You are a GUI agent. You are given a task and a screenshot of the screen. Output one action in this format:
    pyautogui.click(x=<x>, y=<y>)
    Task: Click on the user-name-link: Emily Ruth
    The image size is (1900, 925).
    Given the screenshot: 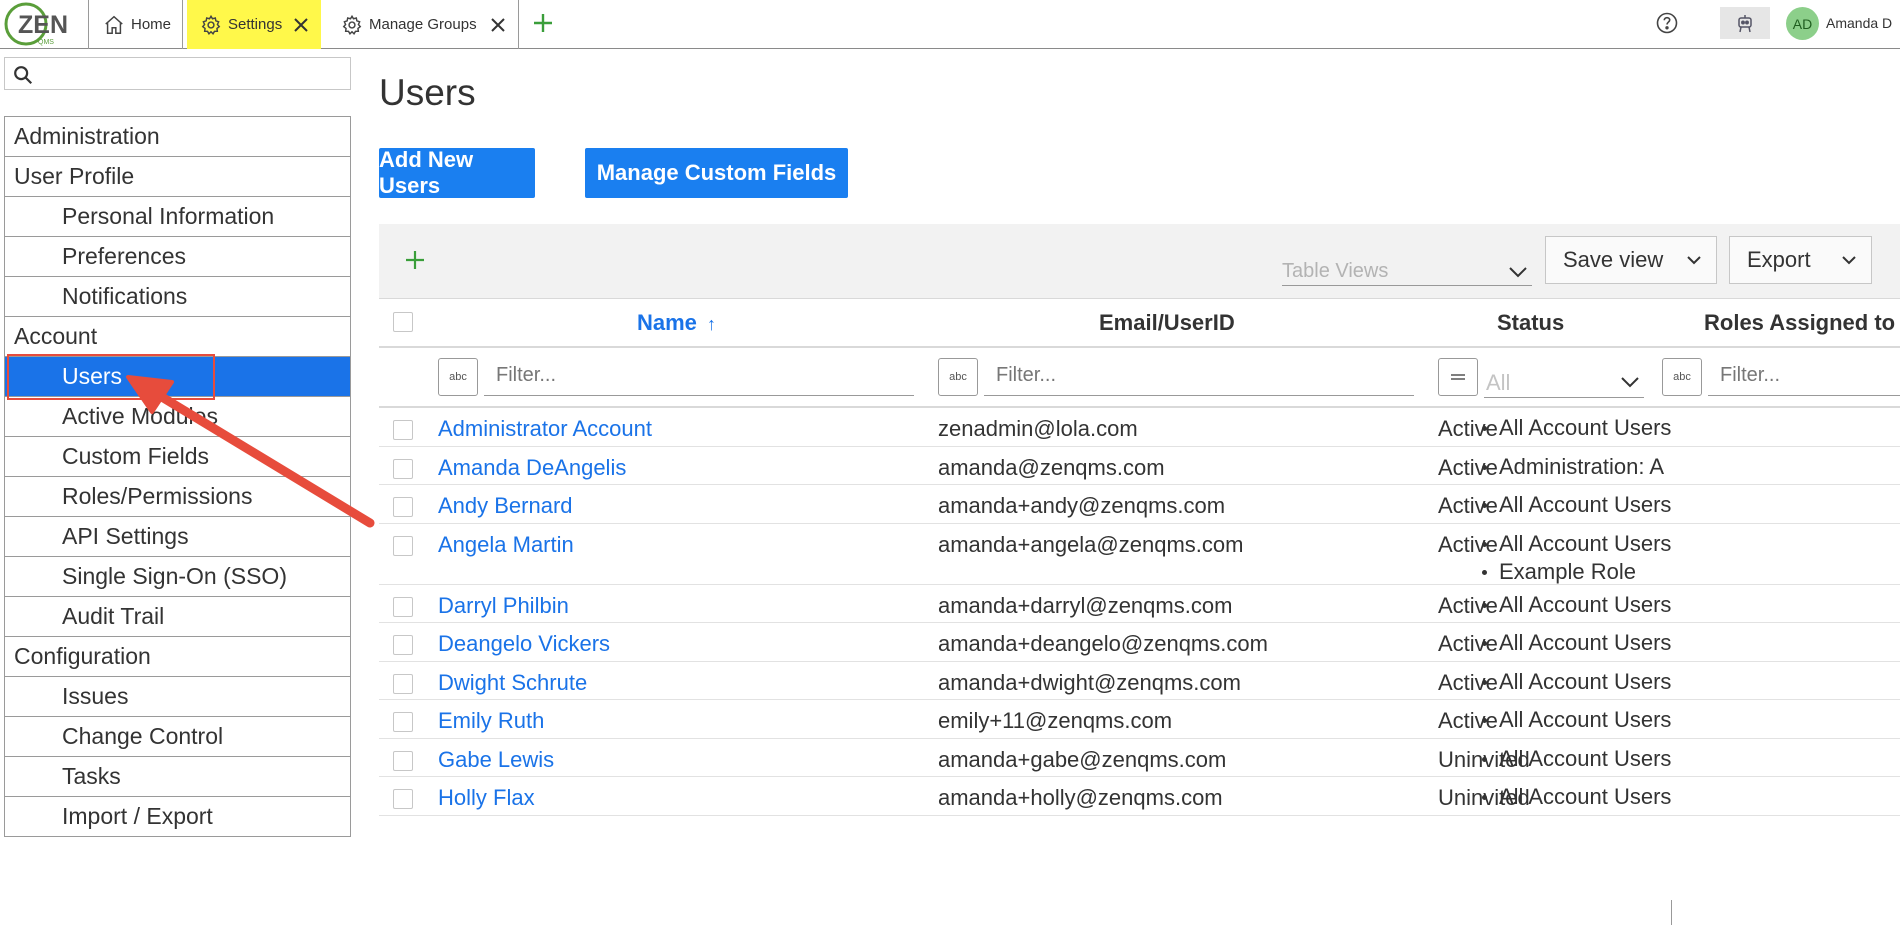 What is the action you would take?
    pyautogui.click(x=491, y=721)
    